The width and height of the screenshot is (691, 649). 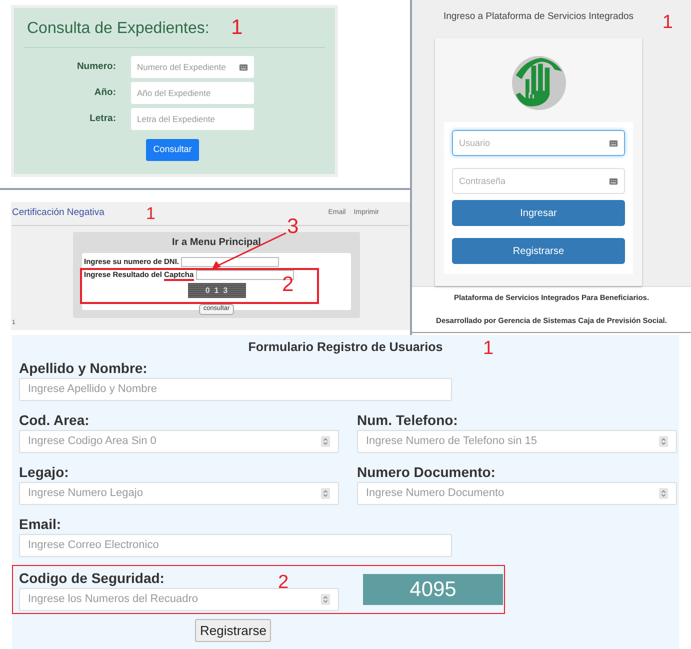 I want to click on field-label: Año:, so click(x=105, y=93).